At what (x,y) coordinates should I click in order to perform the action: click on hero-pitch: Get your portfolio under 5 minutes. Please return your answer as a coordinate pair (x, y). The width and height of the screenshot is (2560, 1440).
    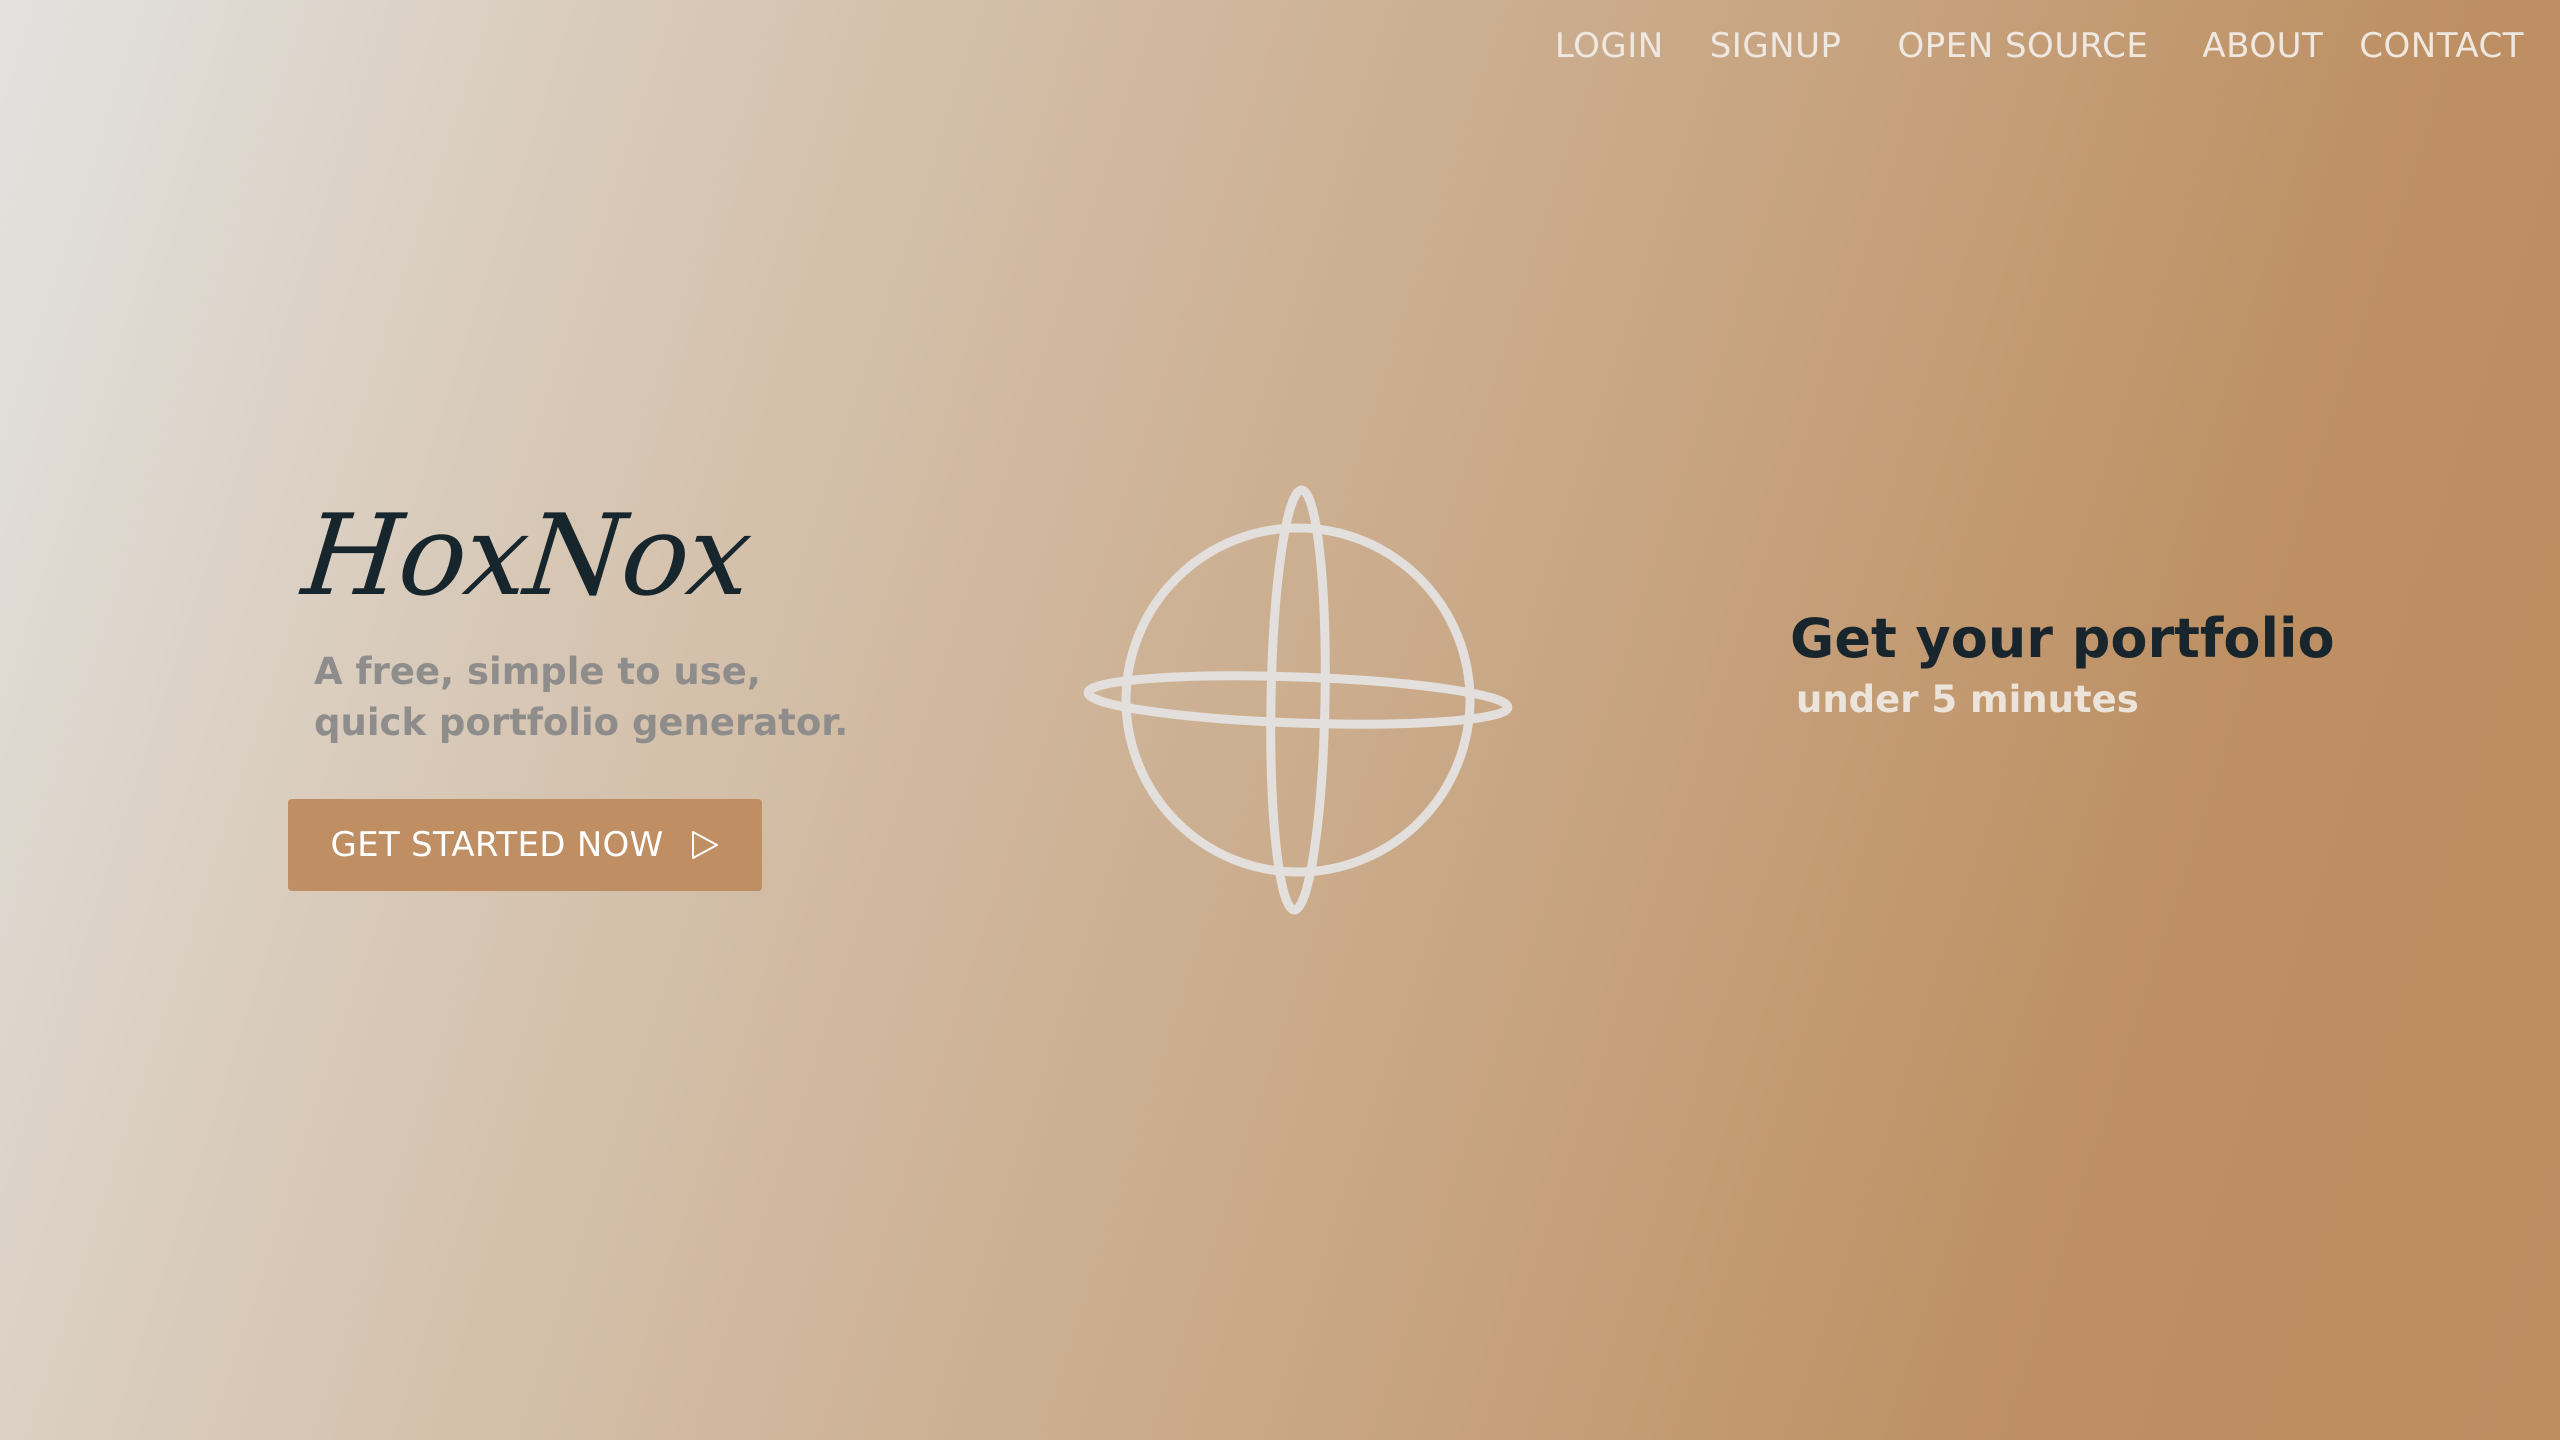
    Looking at the image, I should click on (2062, 664).